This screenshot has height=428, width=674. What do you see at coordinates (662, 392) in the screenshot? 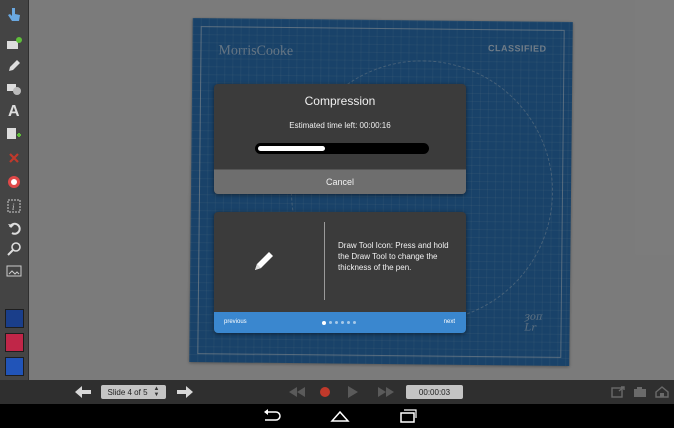
I see `home-scene-icon` at bounding box center [662, 392].